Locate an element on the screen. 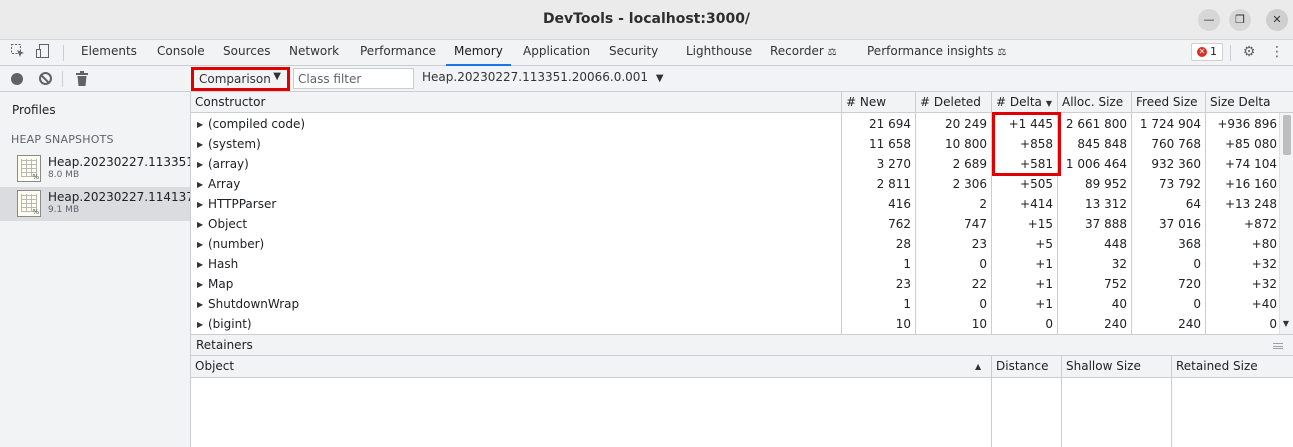  deleted-cell: 23 is located at coordinates (979, 244).